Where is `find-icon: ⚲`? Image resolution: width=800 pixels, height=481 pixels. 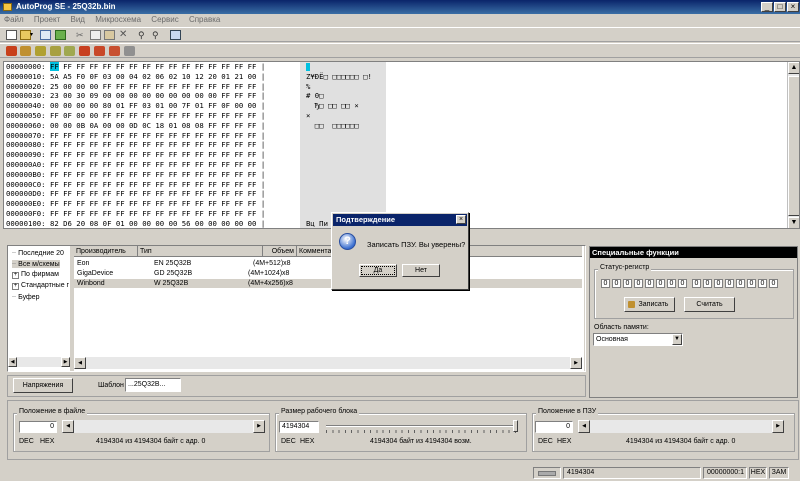 find-icon: ⚲ is located at coordinates (143, 35).